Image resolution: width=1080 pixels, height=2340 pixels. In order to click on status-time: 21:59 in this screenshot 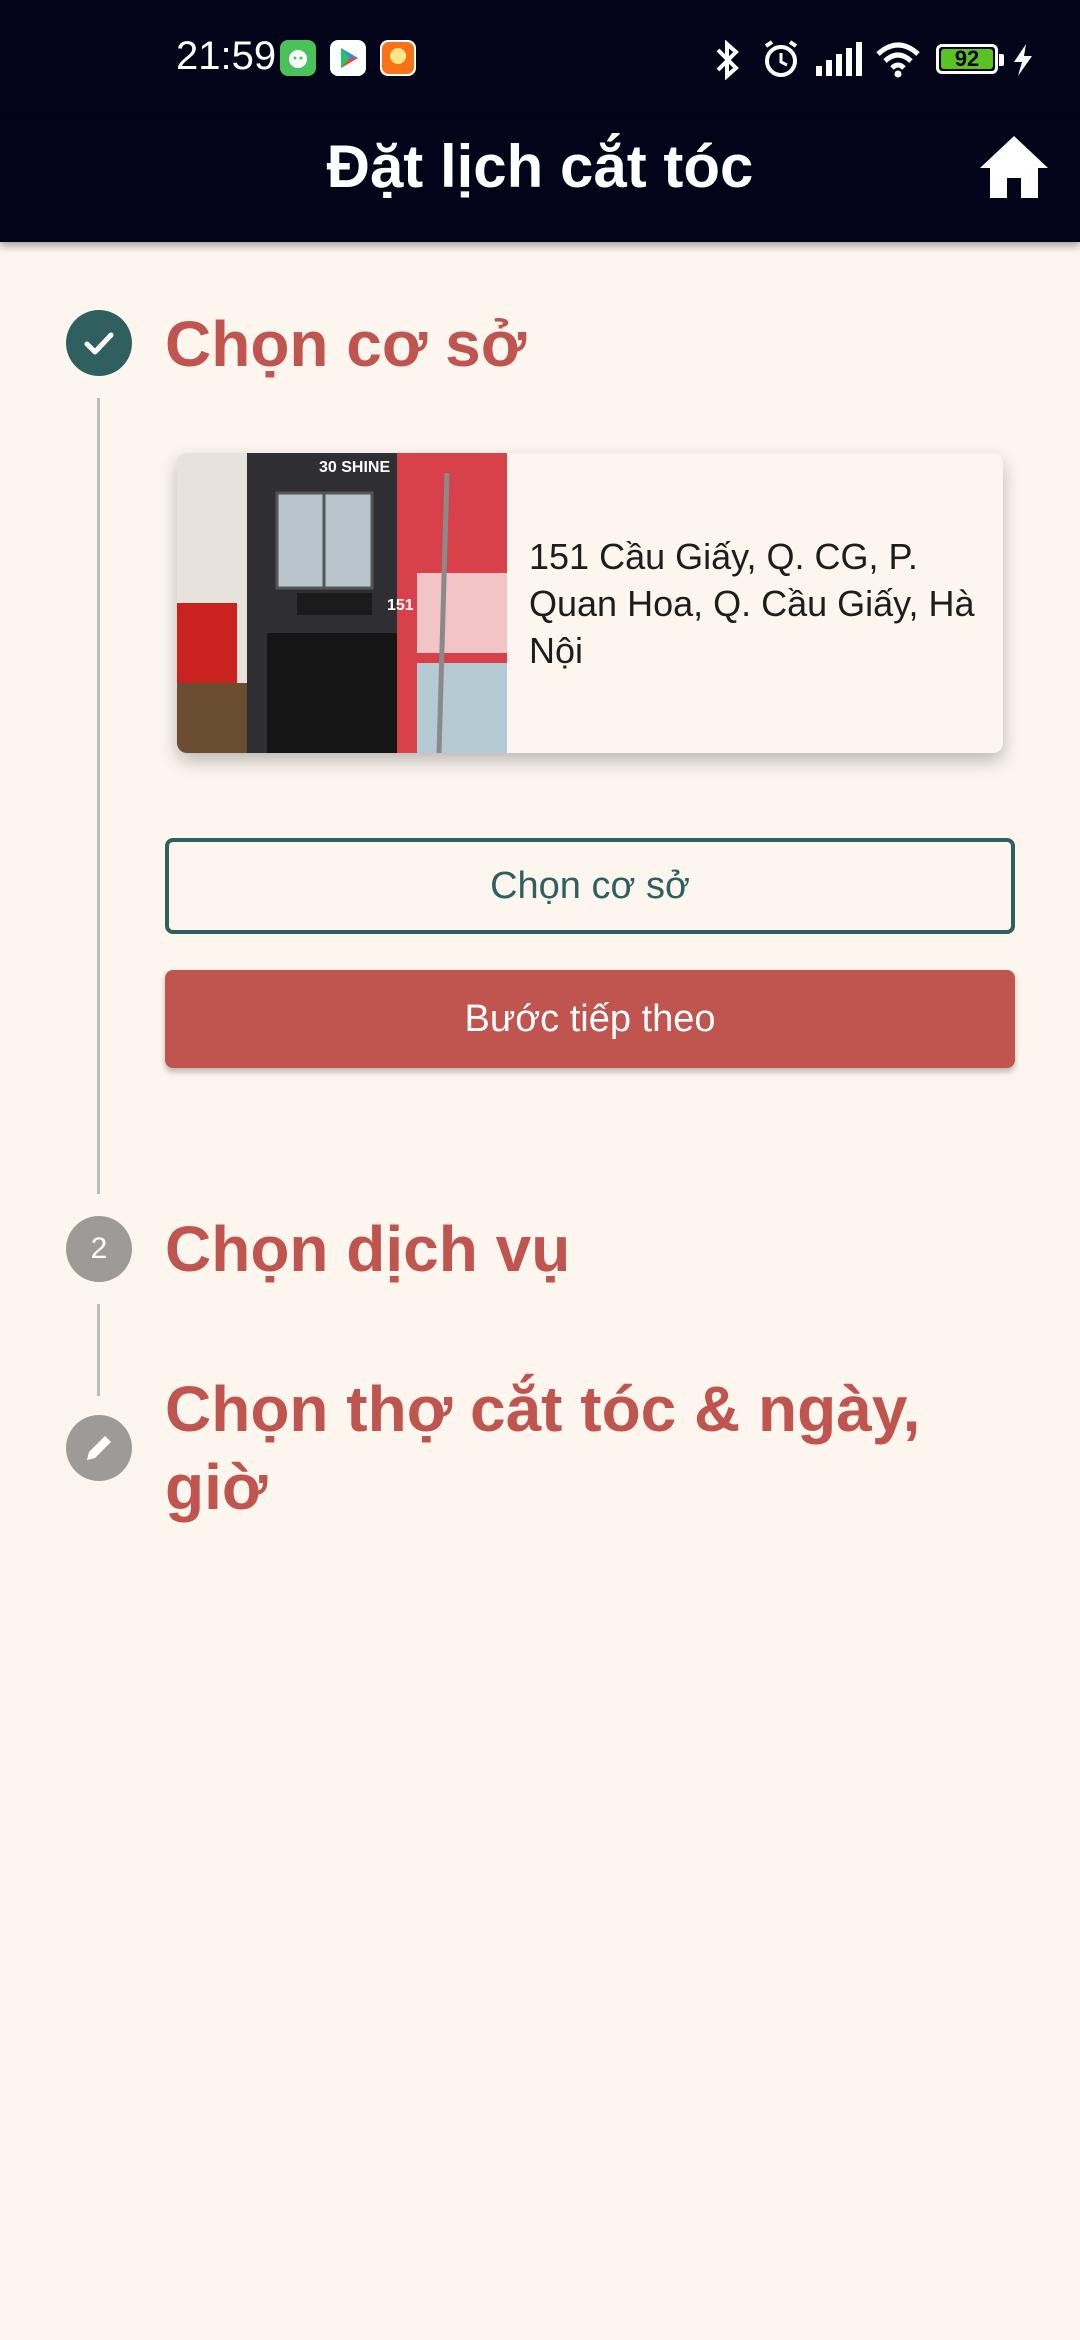, I will do `click(226, 56)`.